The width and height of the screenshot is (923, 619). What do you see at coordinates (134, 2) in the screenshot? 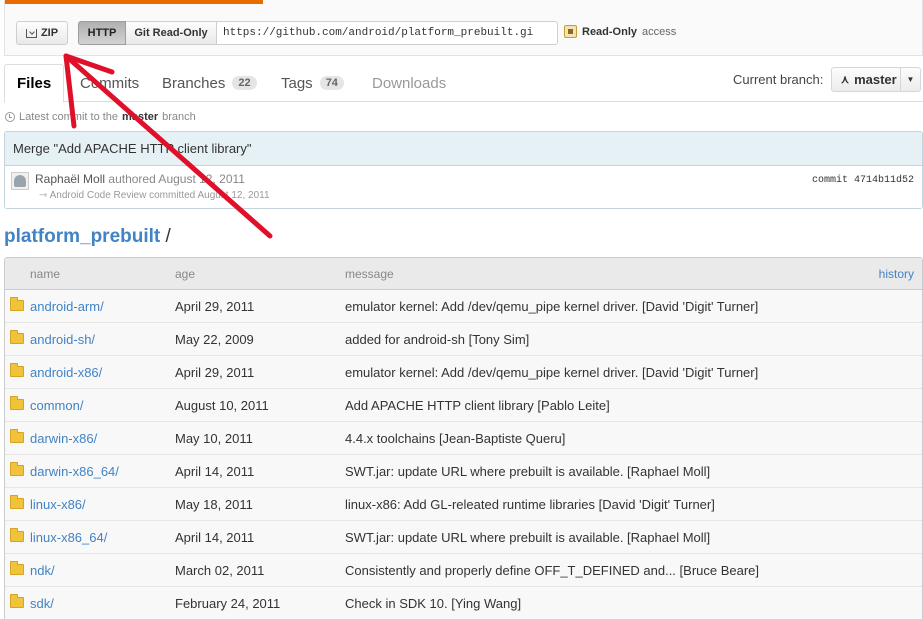
I see `tab-accent` at bounding box center [134, 2].